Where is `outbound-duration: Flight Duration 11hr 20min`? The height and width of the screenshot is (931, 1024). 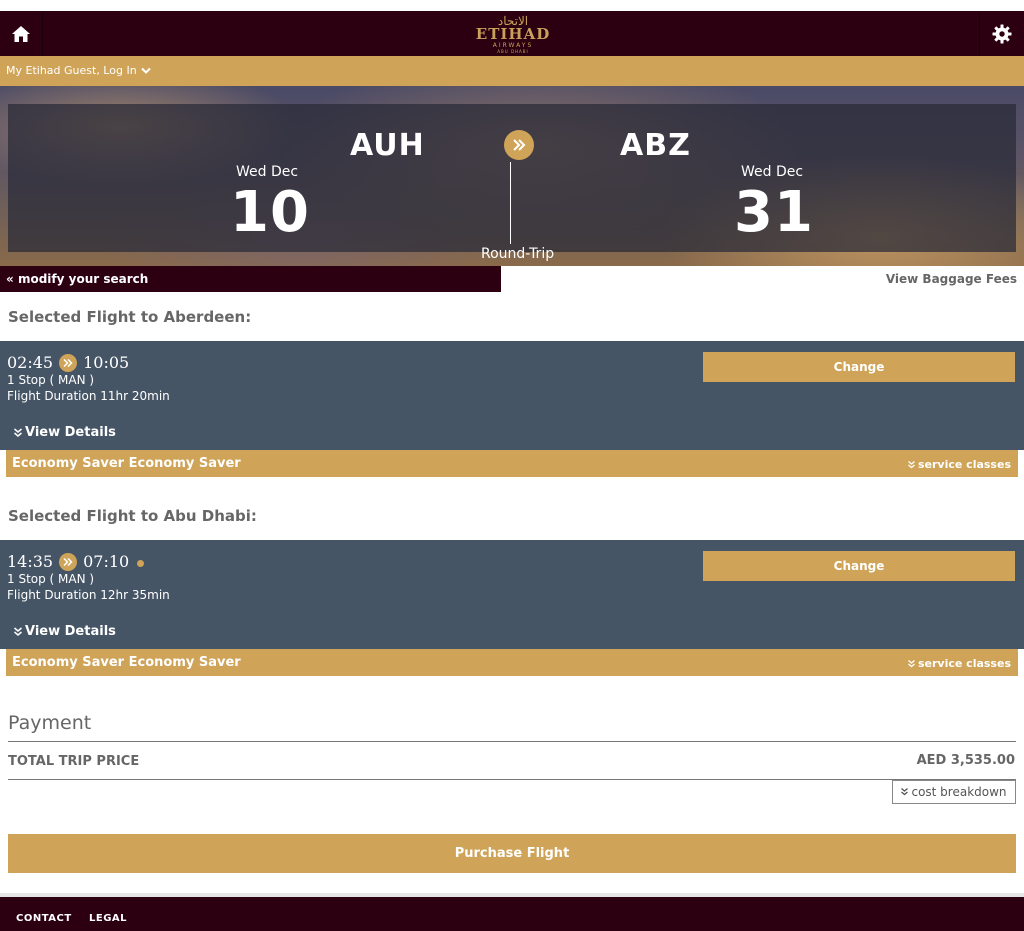
outbound-duration: Flight Duration 11hr 20min is located at coordinates (88, 396).